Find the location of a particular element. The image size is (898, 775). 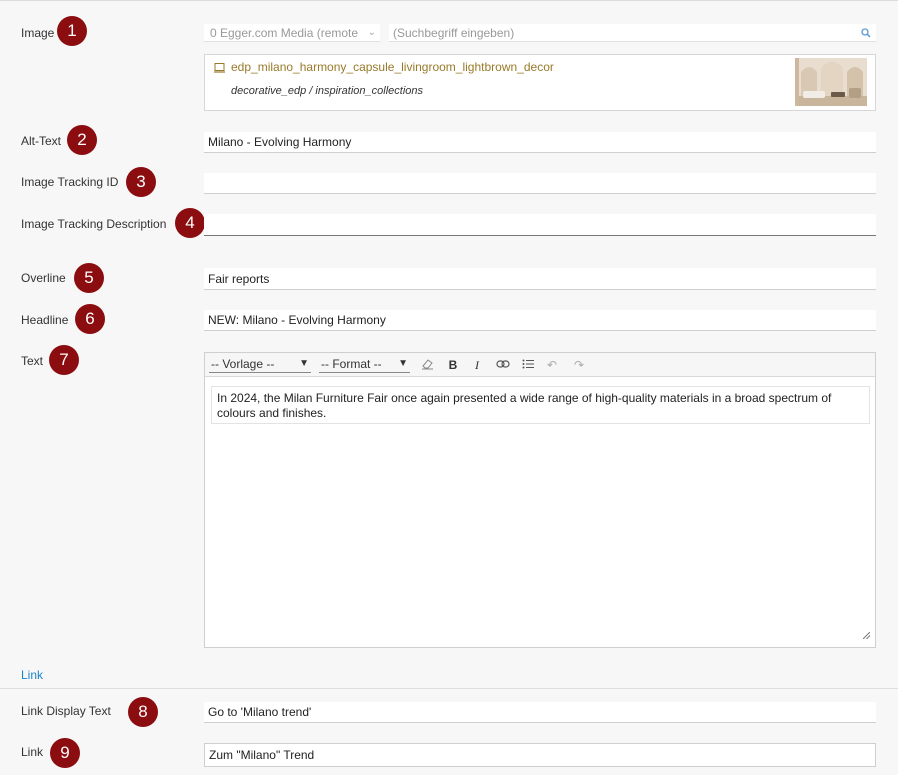

headline-label: Headline is located at coordinates (45, 320).